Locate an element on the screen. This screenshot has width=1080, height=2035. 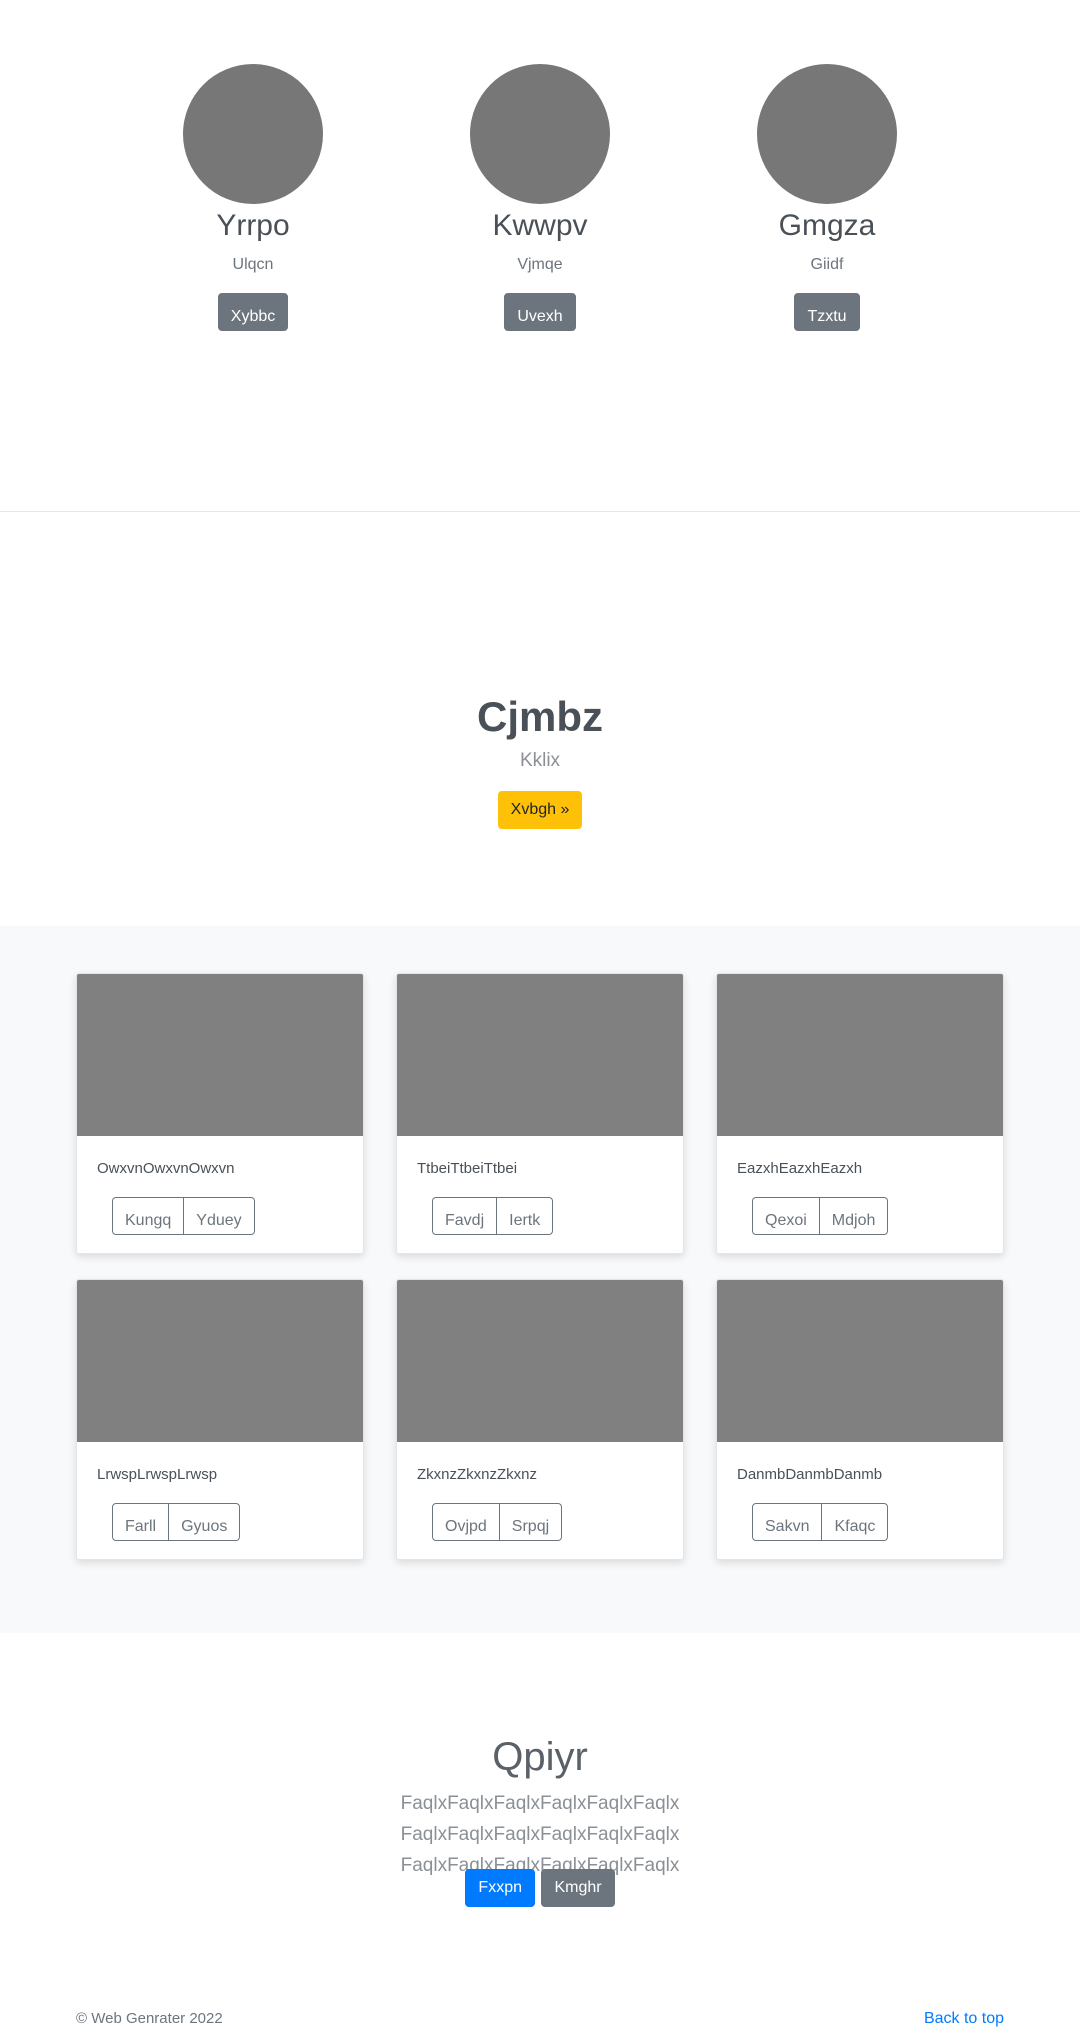
hero-button: Xvbgh » is located at coordinates (540, 810).